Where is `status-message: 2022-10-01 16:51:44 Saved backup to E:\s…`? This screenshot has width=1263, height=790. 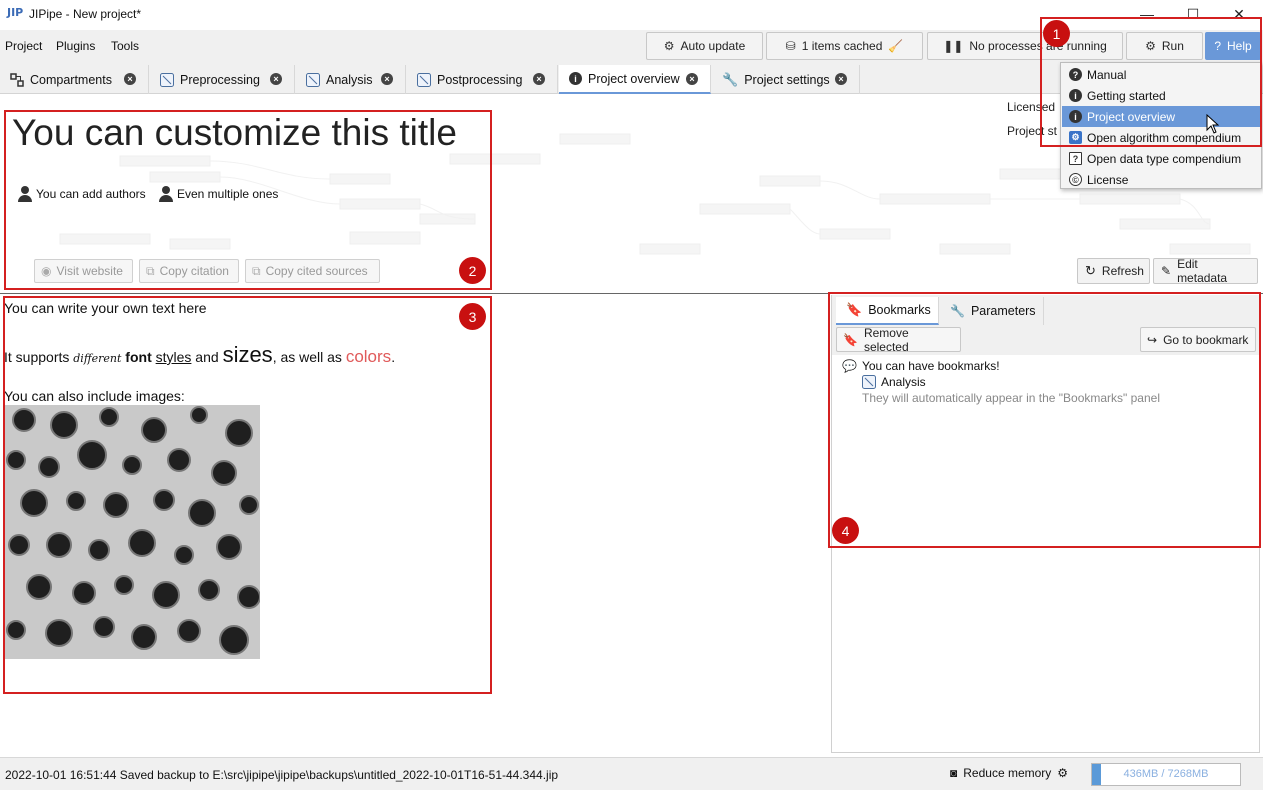 status-message: 2022-10-01 16:51:44 Saved backup to E:\s… is located at coordinates (282, 775).